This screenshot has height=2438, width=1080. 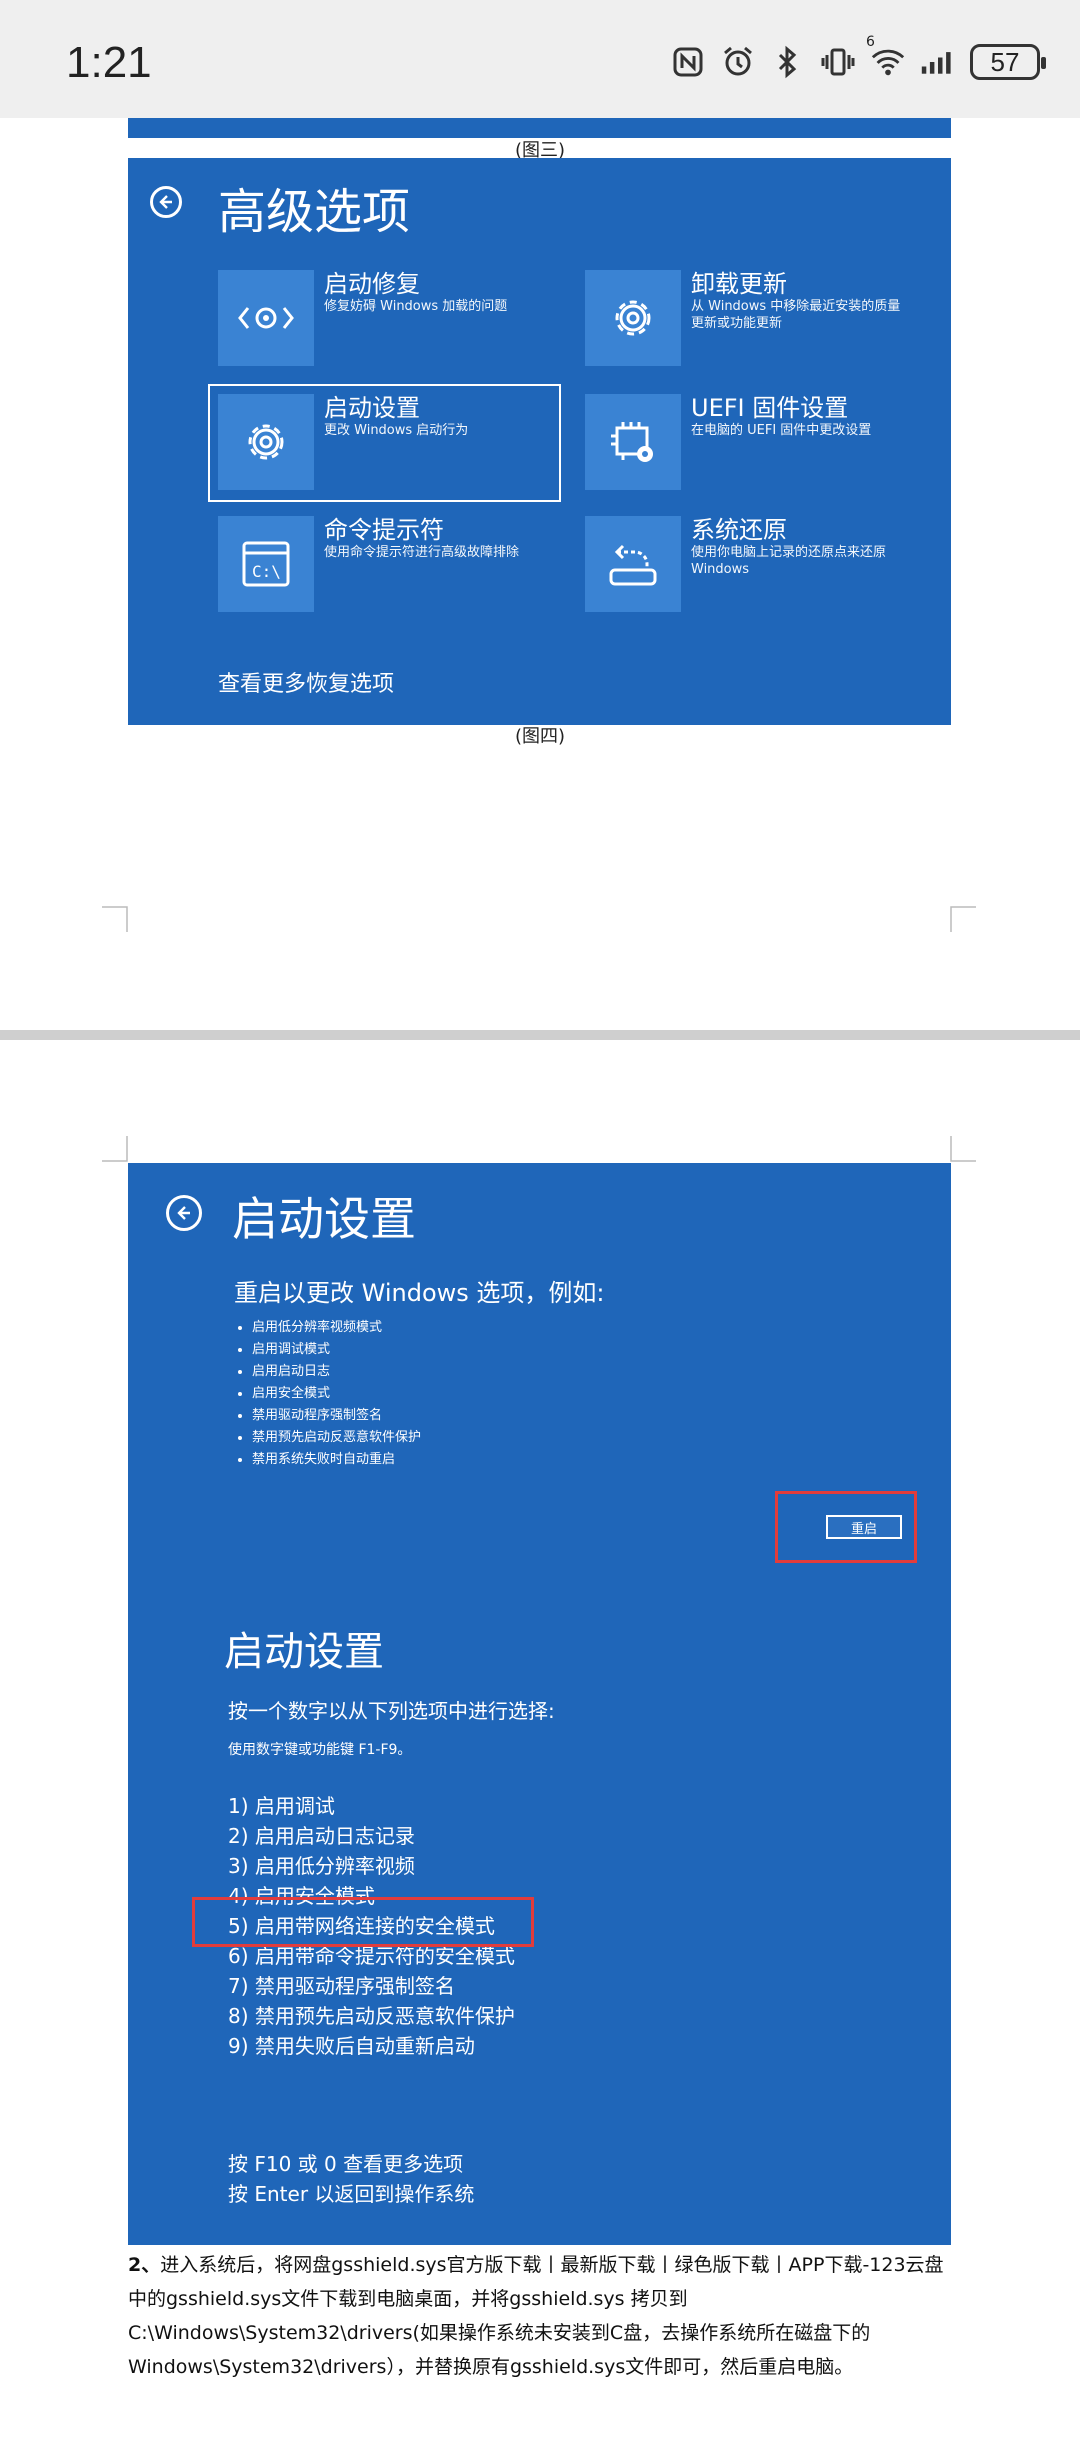 I want to click on restart-button: 重启, so click(x=864, y=1527).